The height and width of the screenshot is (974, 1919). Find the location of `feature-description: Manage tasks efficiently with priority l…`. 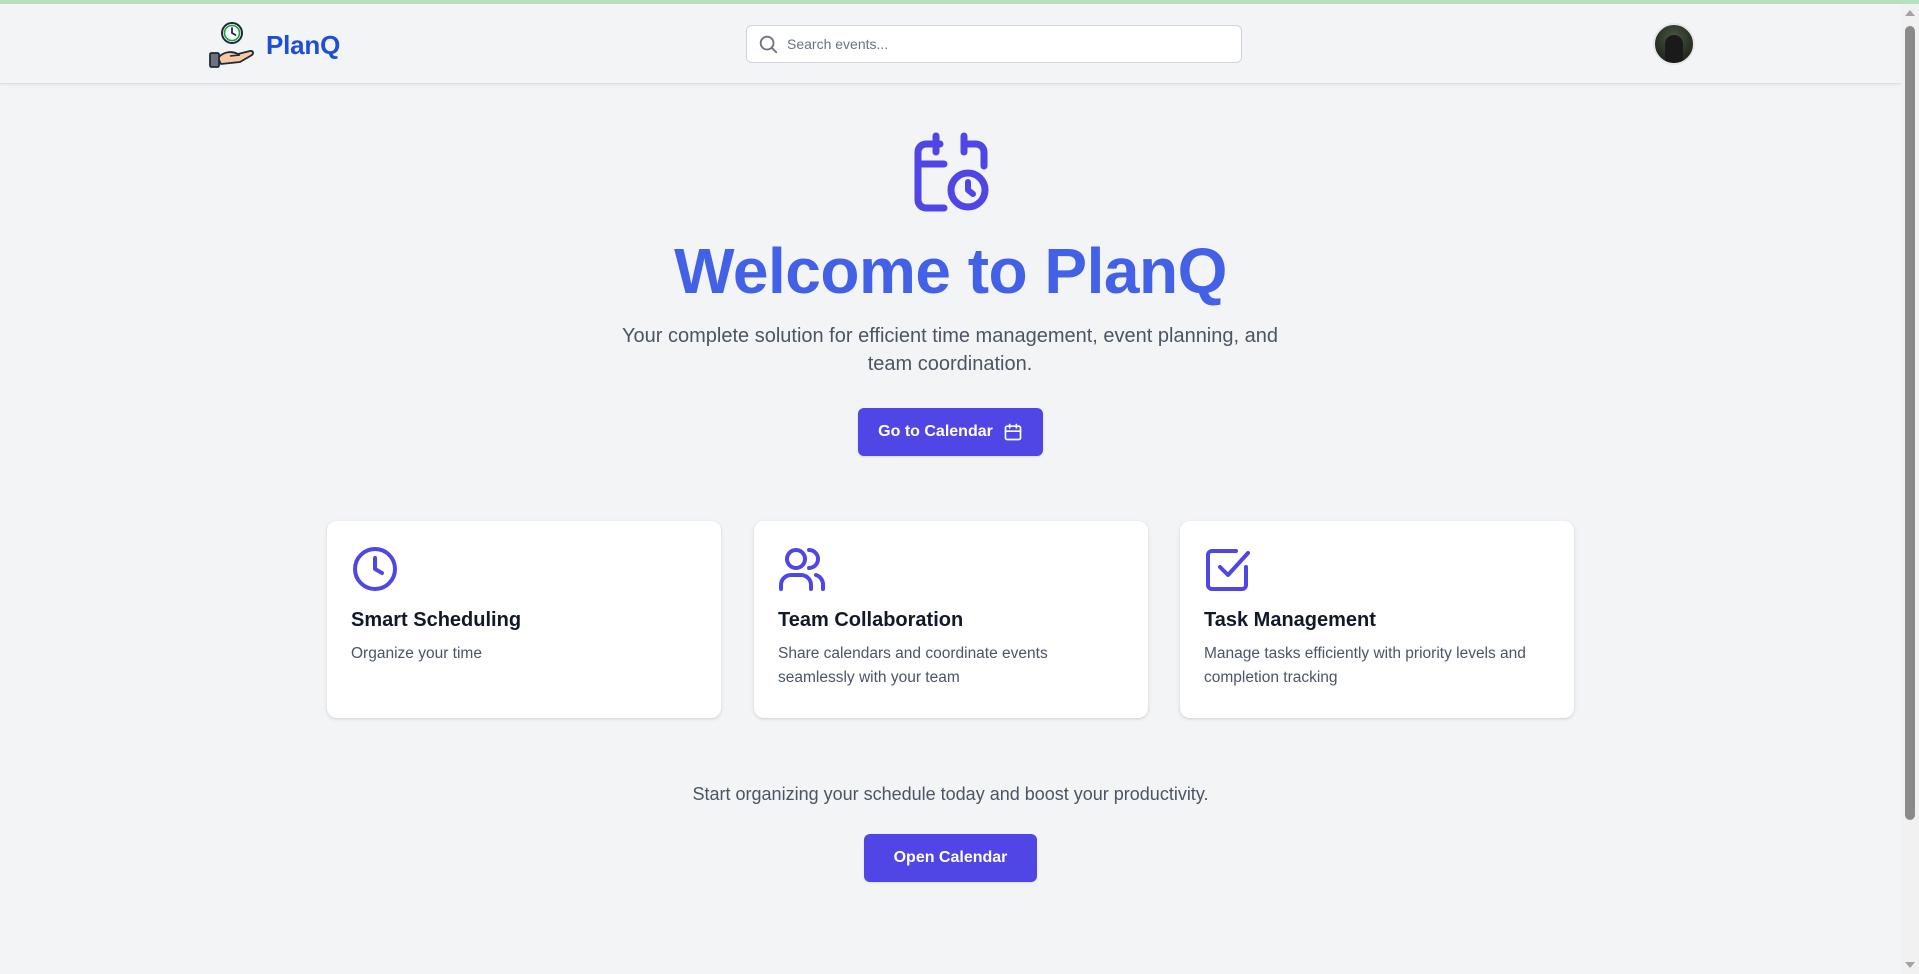

feature-description: Manage tasks efficiently with priority l… is located at coordinates (1365, 665).